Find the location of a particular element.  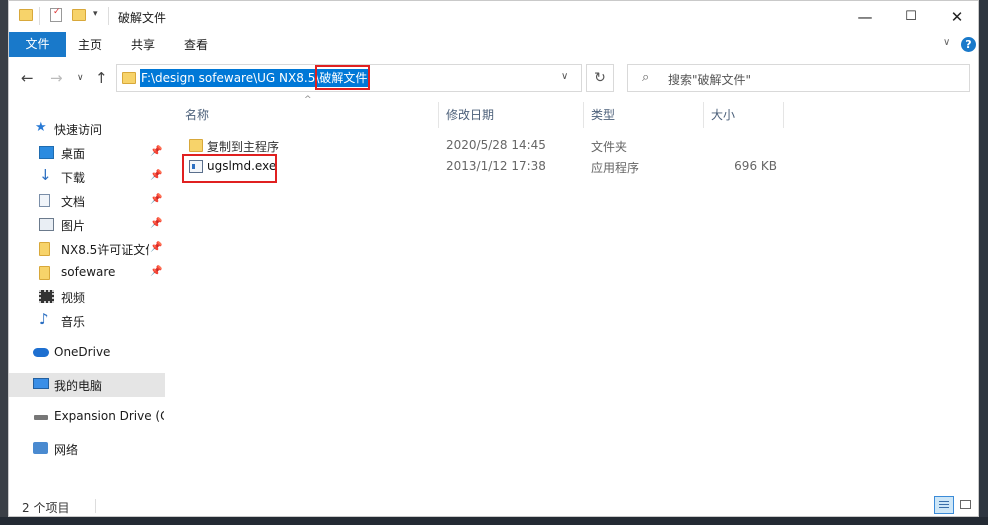

tab-share: 共享 is located at coordinates (143, 45).